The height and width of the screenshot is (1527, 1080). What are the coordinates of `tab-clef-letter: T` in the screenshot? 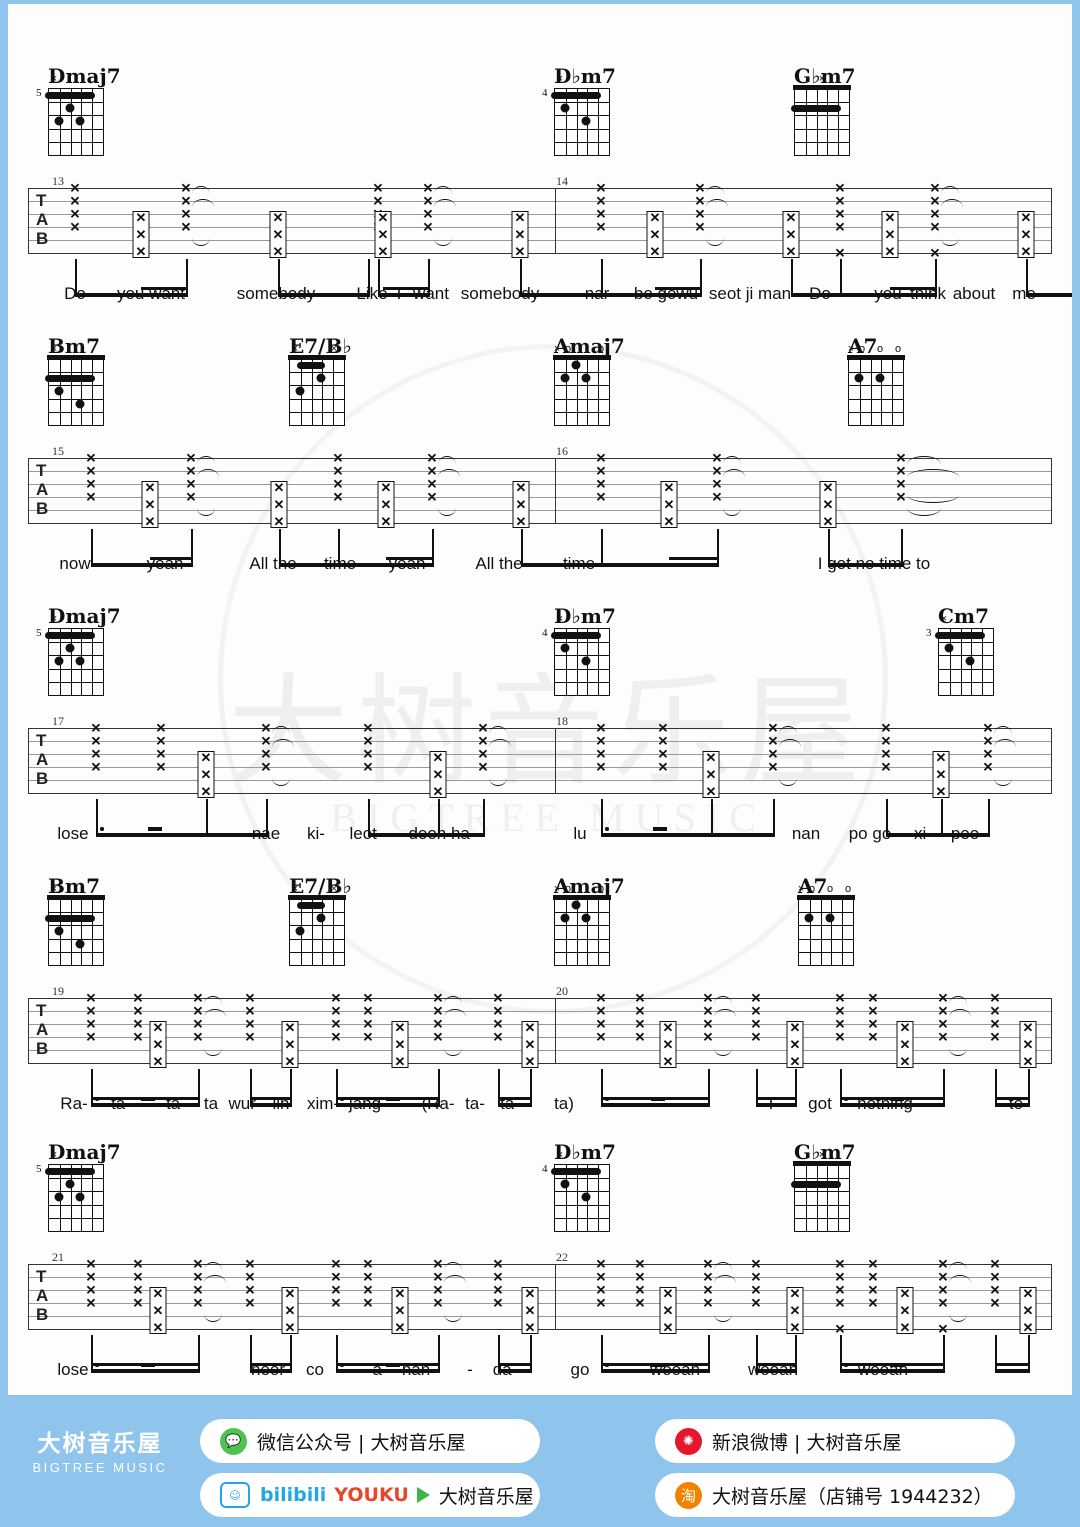 It's located at (41, 740).